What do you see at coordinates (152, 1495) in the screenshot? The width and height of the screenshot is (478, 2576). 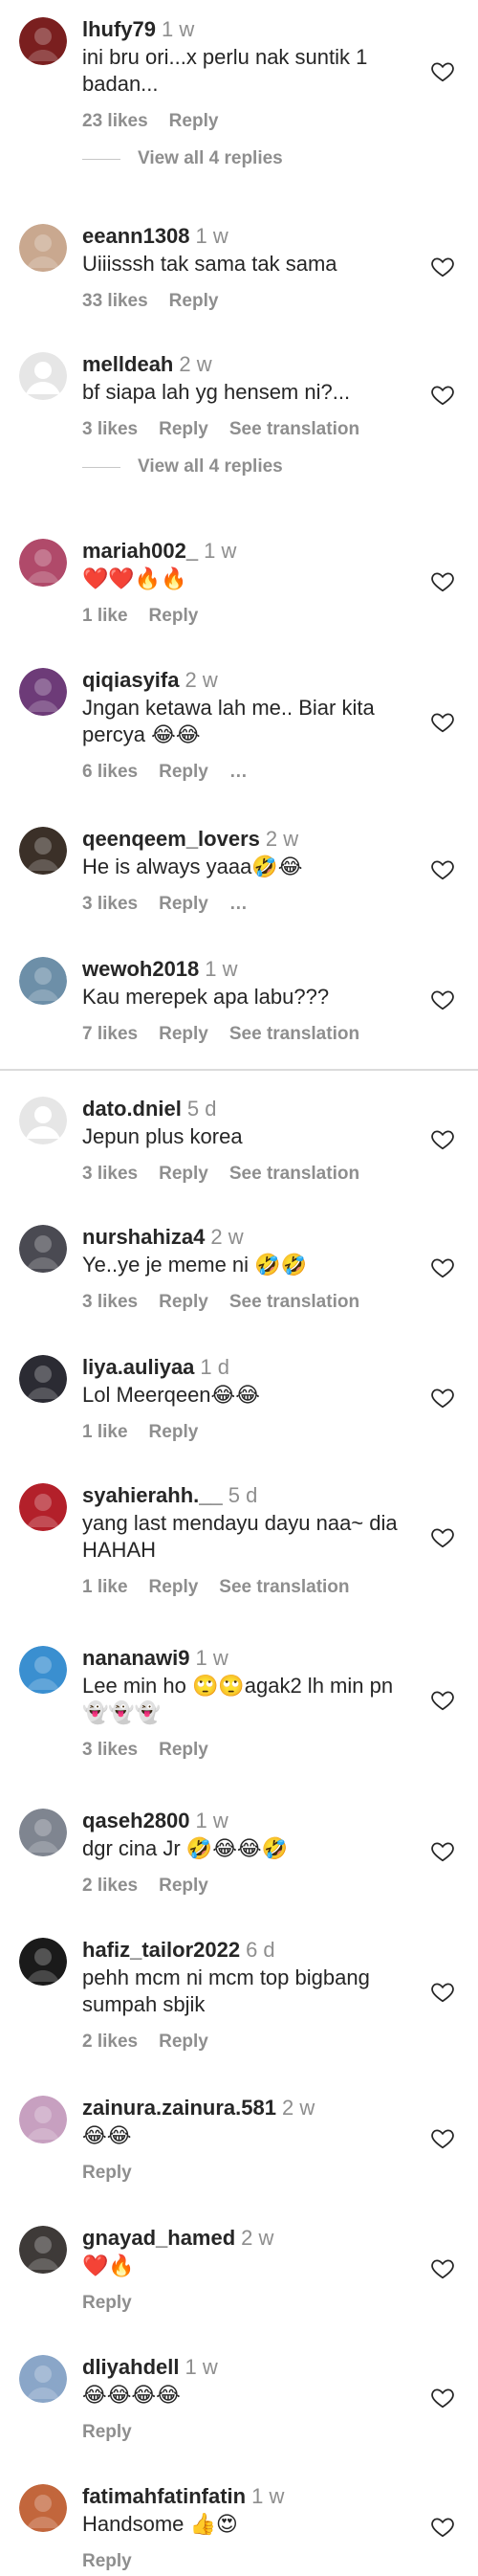 I see `username: syahierahh.__` at bounding box center [152, 1495].